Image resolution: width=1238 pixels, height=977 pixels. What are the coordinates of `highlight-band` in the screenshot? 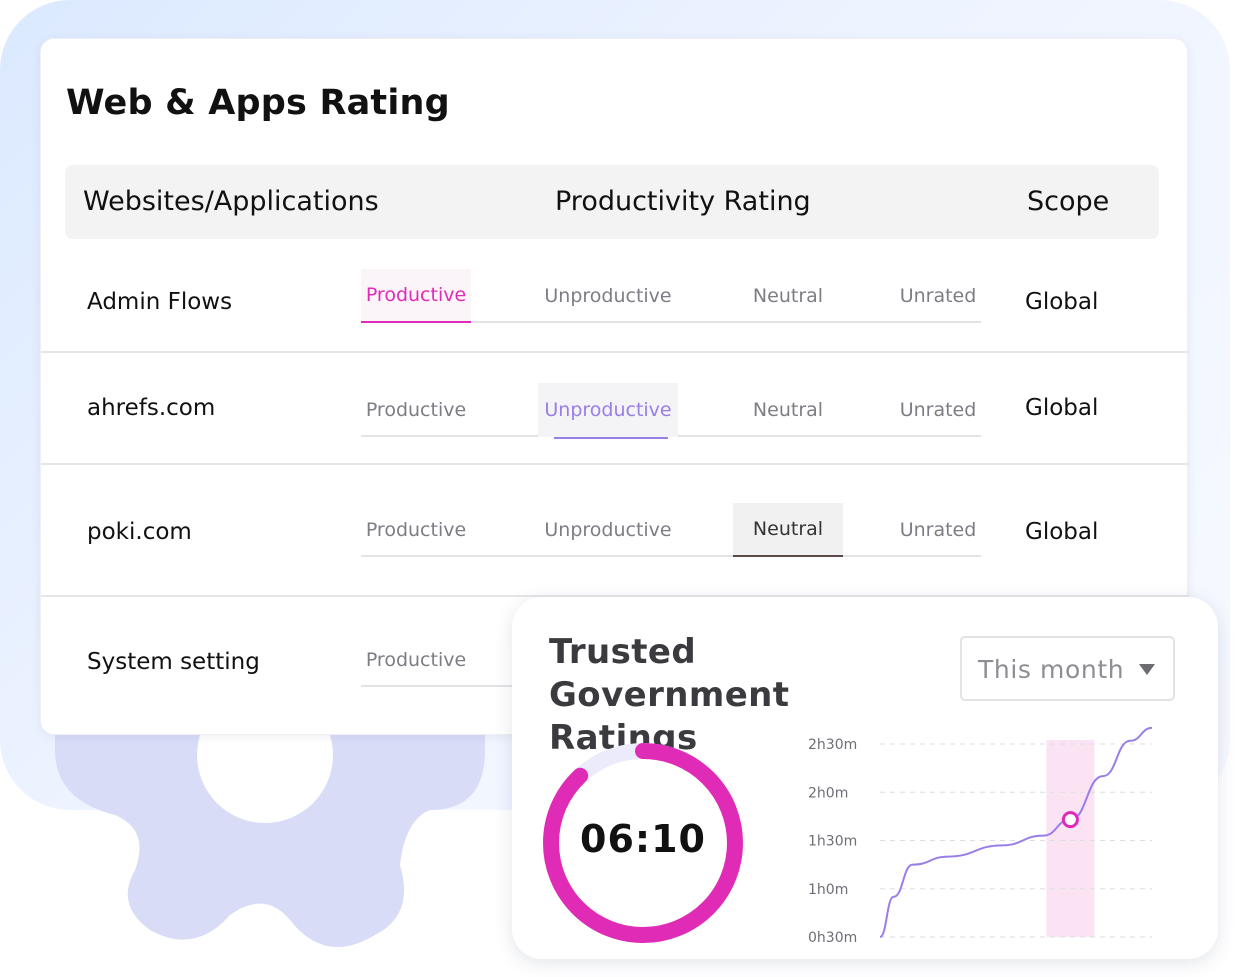 It's located at (1070, 838).